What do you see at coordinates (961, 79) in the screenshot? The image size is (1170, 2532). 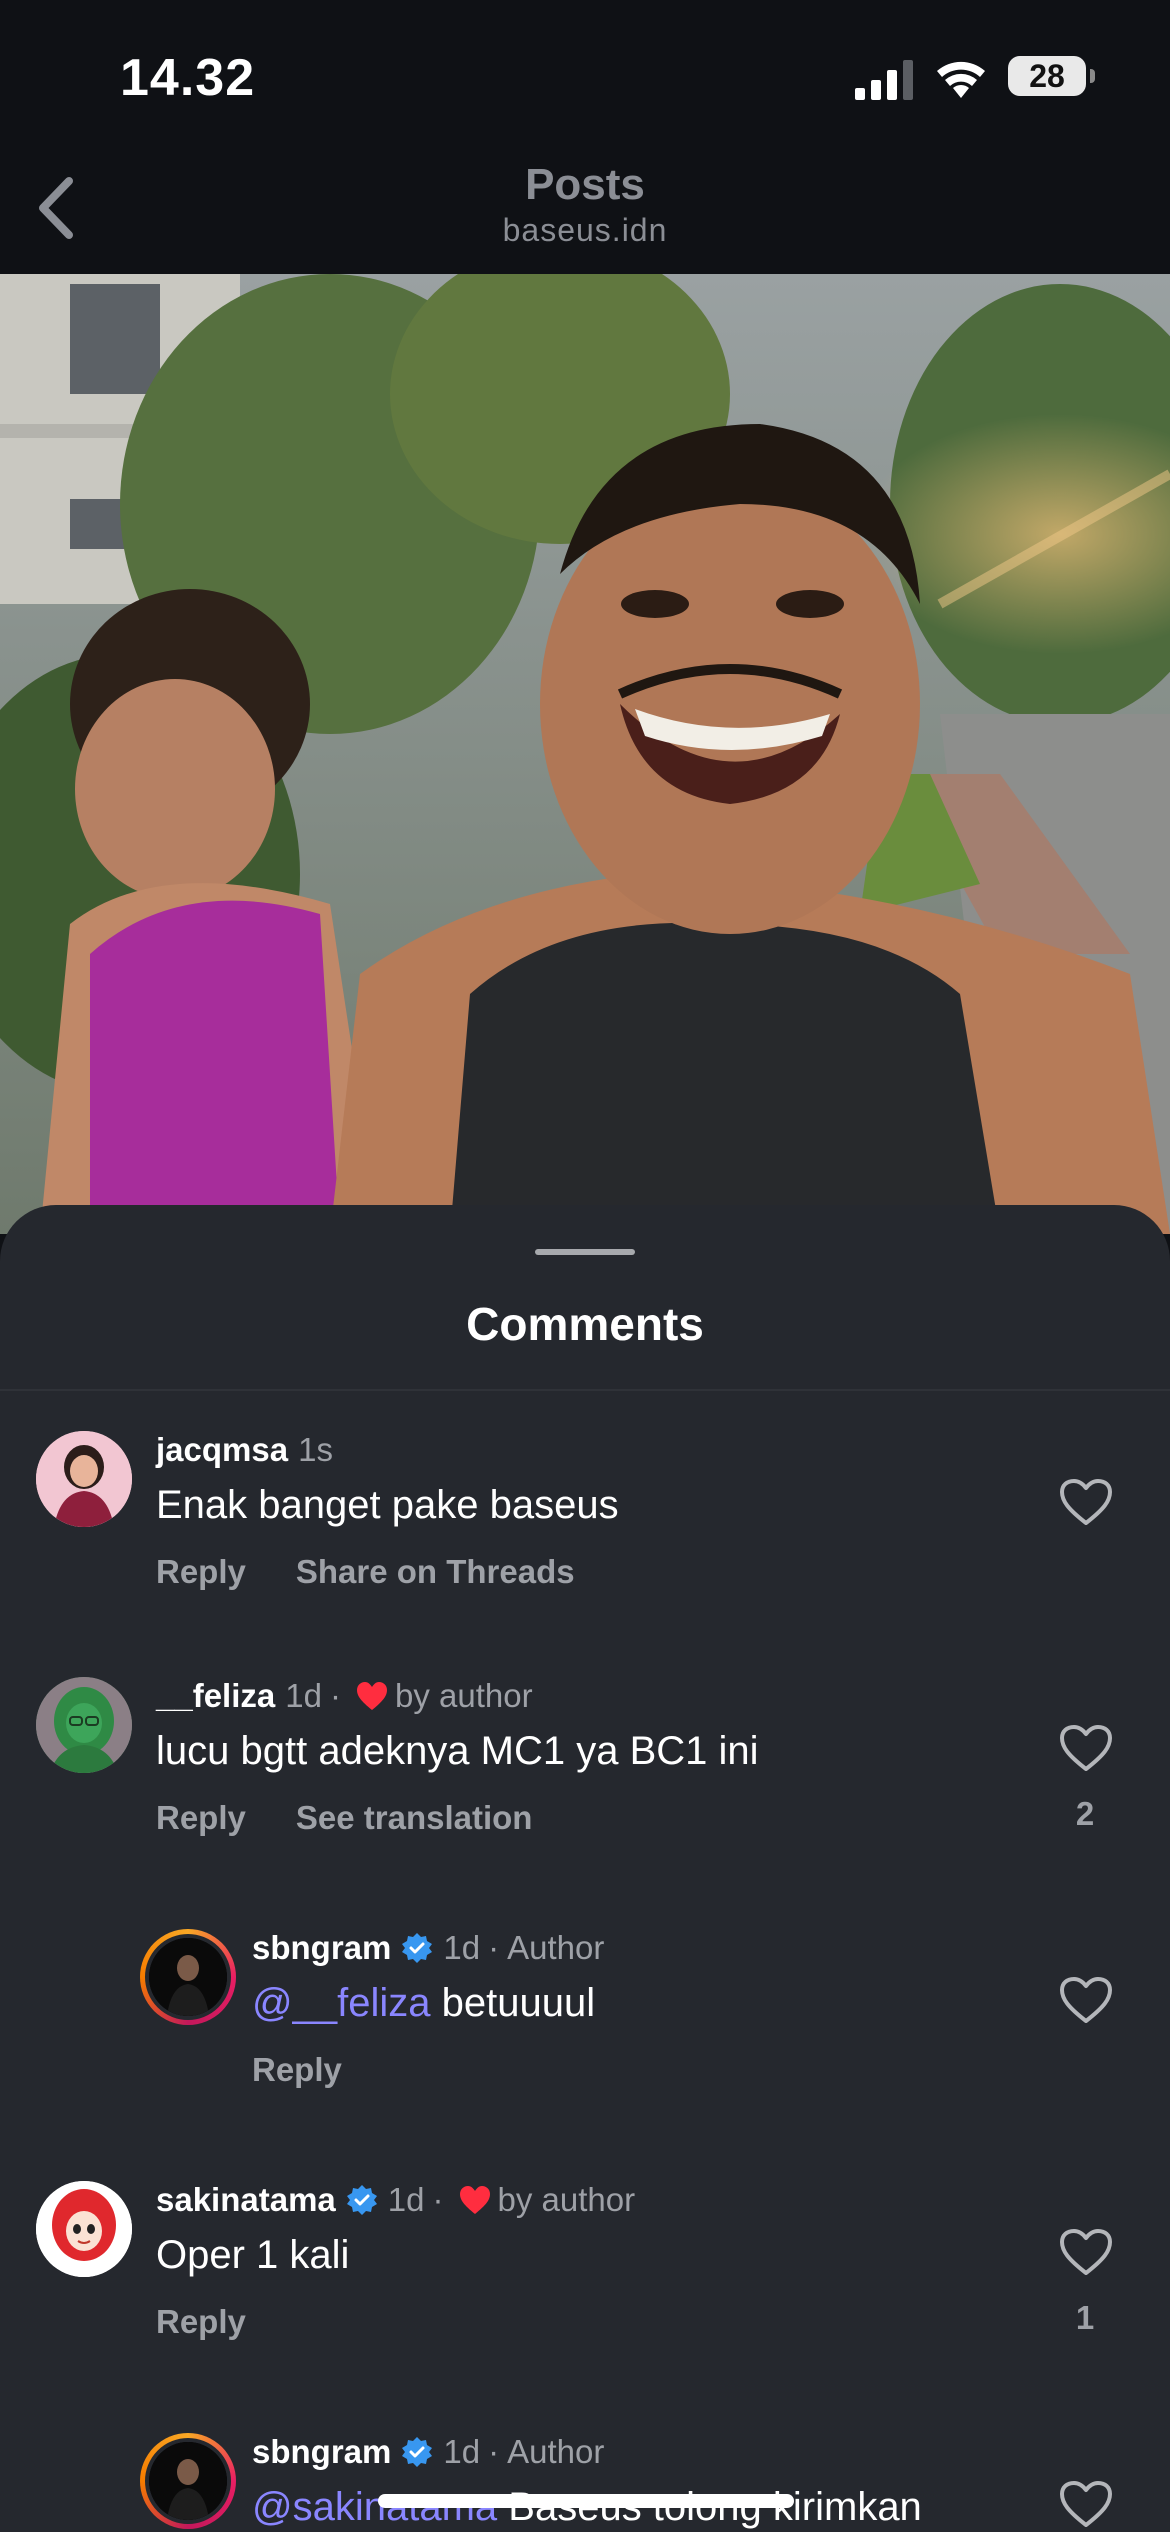 I see `wifi-icon` at bounding box center [961, 79].